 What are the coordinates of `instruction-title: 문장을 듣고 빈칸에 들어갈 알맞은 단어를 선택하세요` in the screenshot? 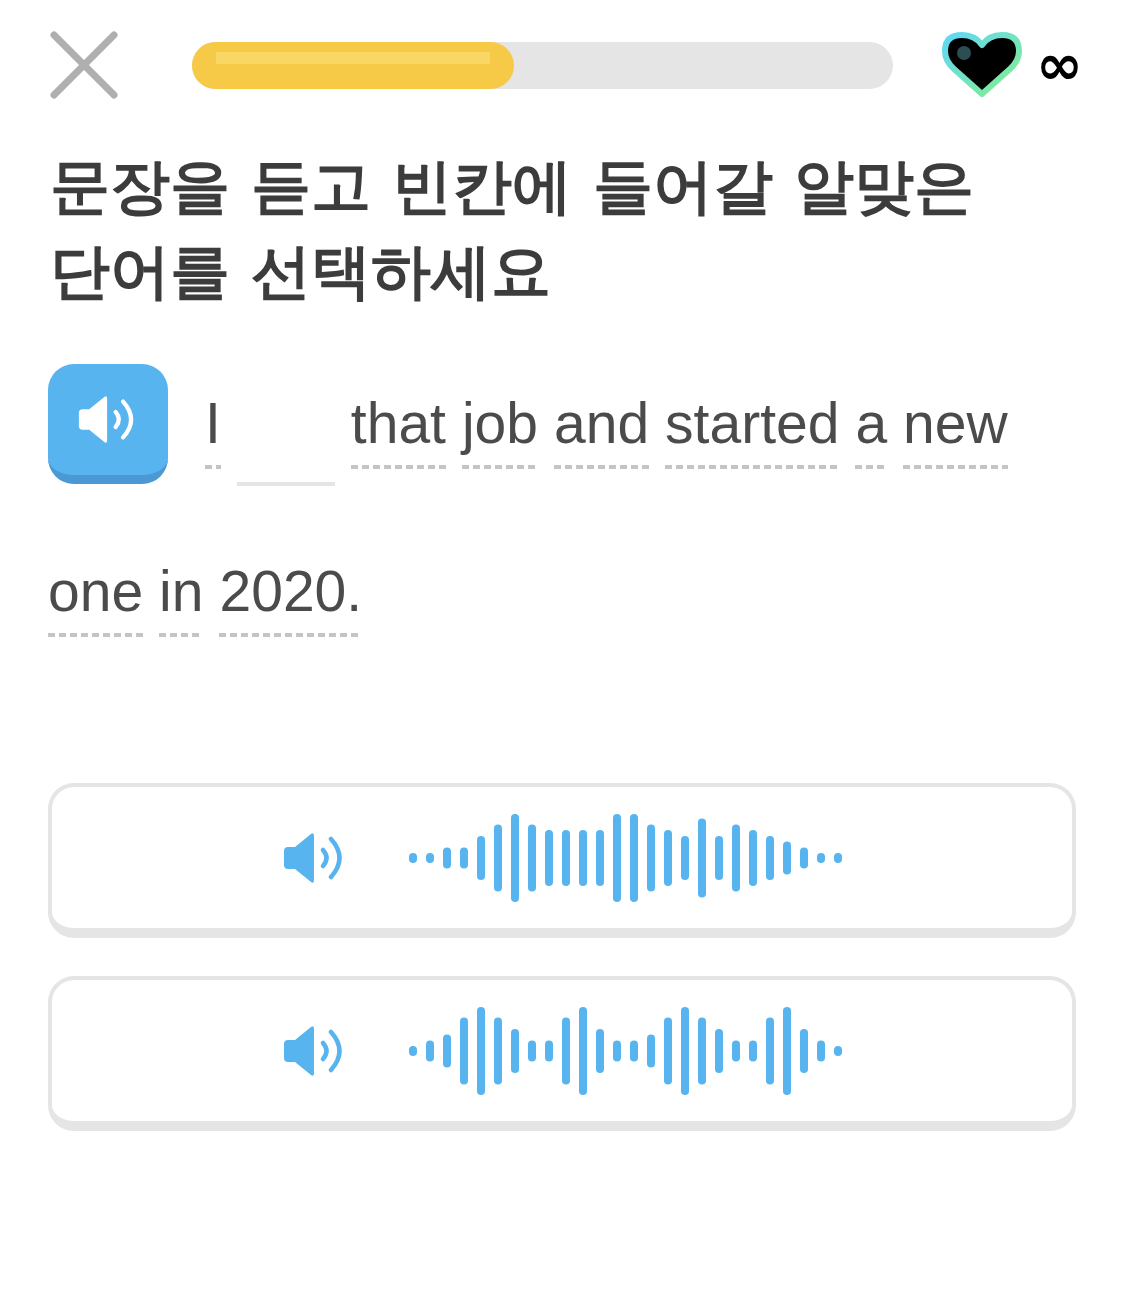 It's located at (512, 229).